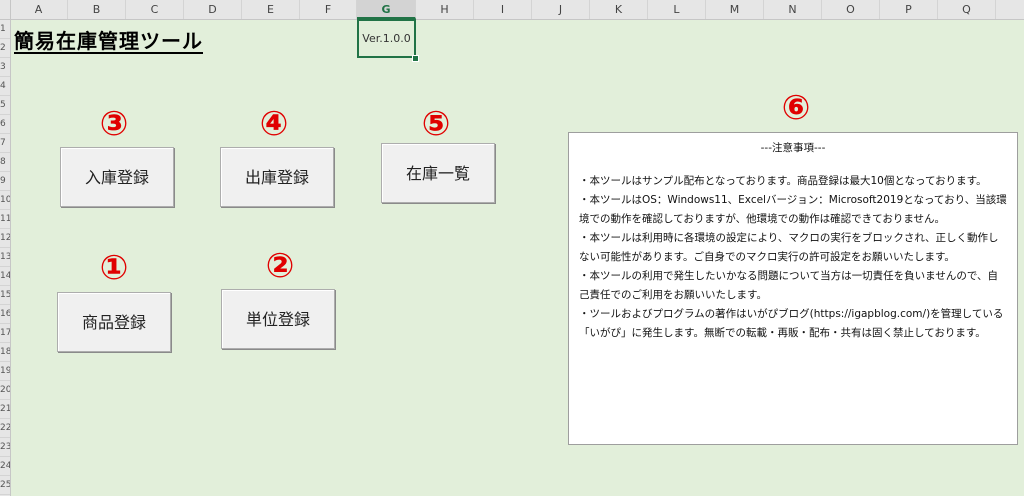  Describe the element at coordinates (5, 219) in the screenshot. I see `row-header: 11` at that location.